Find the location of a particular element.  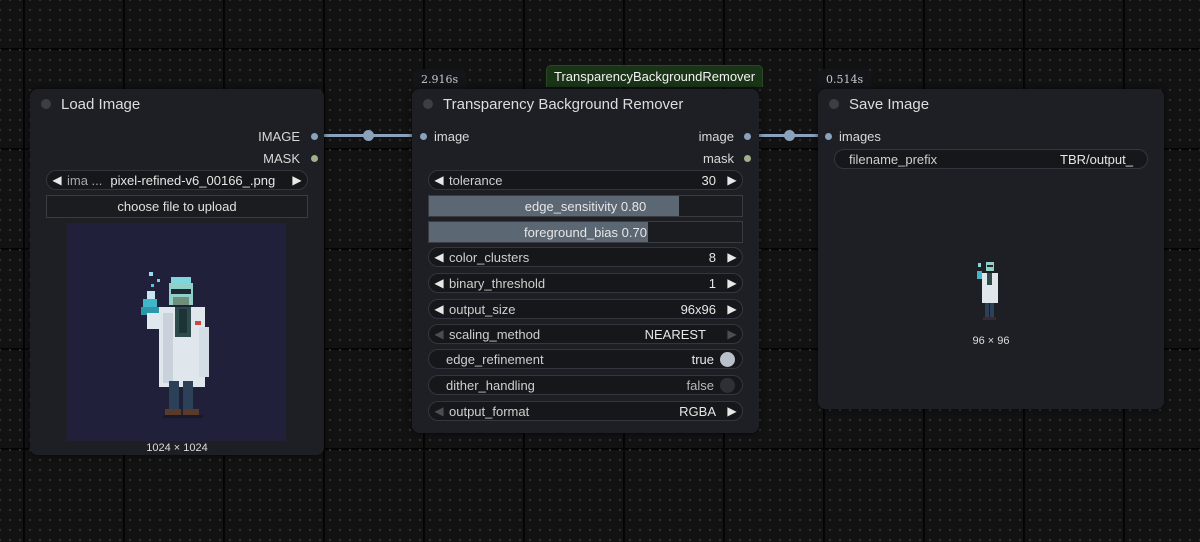

dither-handling-toggle: dither_handling false is located at coordinates (585, 385).